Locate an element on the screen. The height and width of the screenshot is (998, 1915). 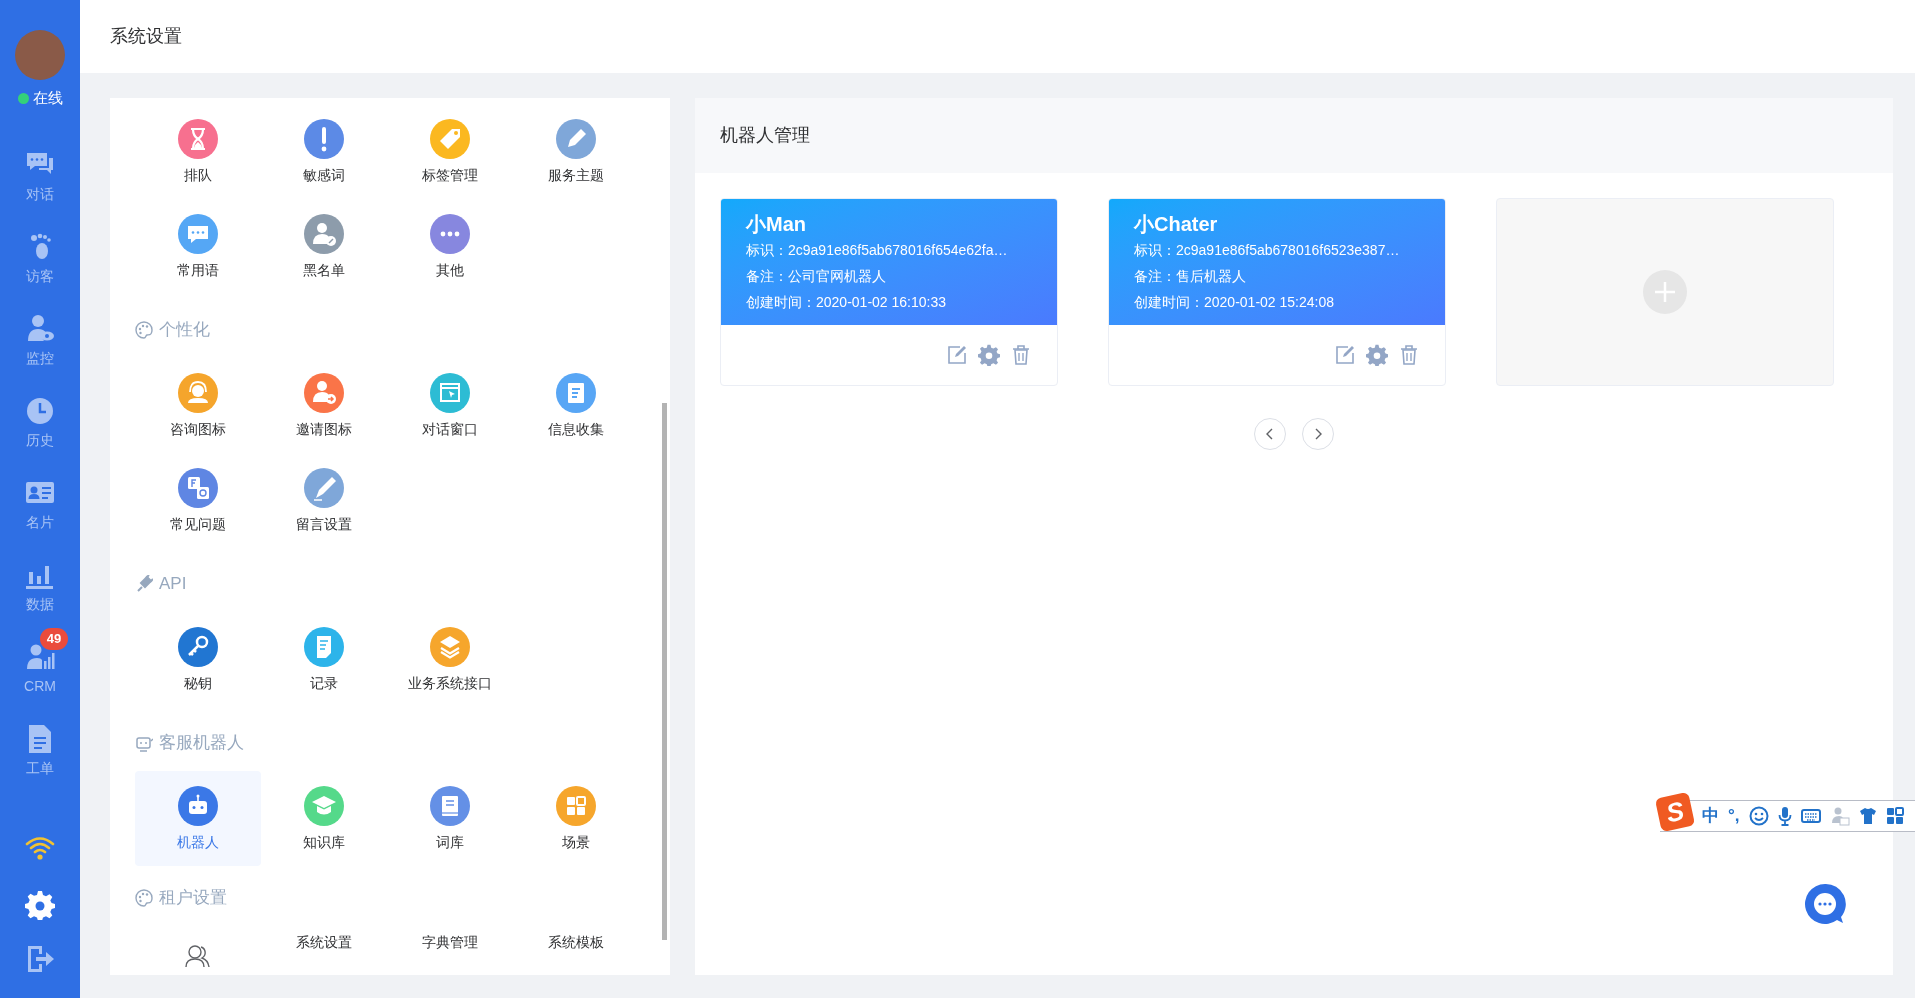
robot-note: 备注：售后机器人 is located at coordinates (1190, 276).